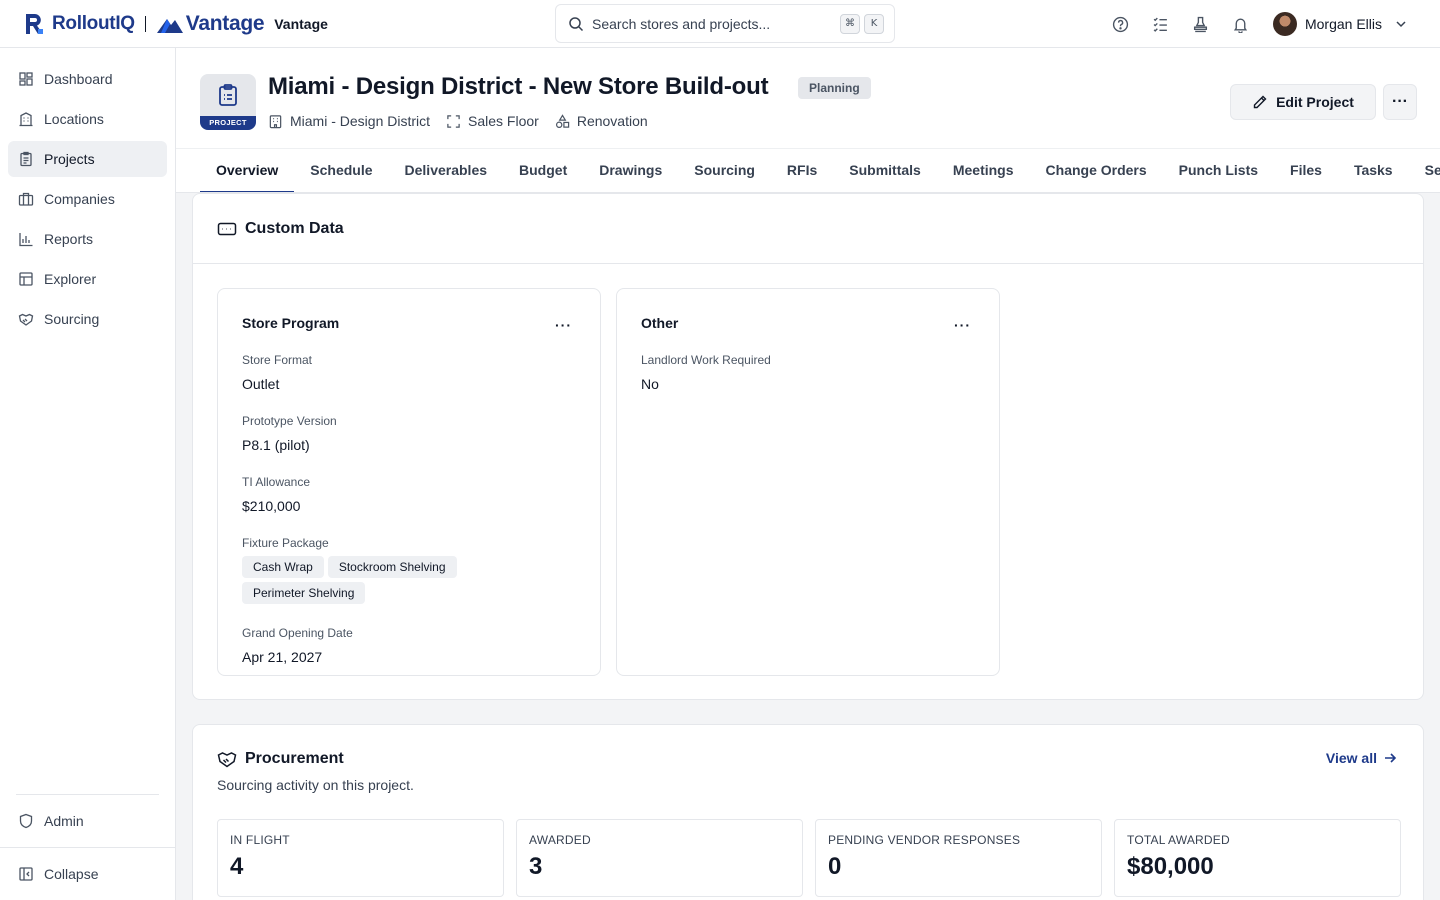 The height and width of the screenshot is (900, 1440). Describe the element at coordinates (294, 758) in the screenshot. I see `procurement-title: Procurement` at that location.